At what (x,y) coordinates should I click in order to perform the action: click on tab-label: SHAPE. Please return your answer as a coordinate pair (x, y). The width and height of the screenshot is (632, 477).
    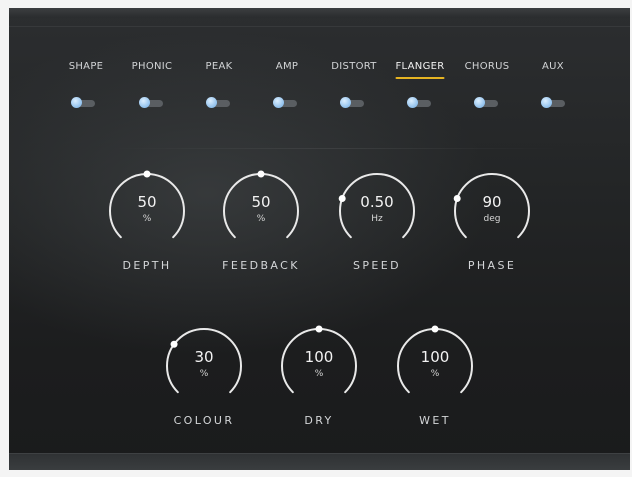
    Looking at the image, I should click on (86, 66).